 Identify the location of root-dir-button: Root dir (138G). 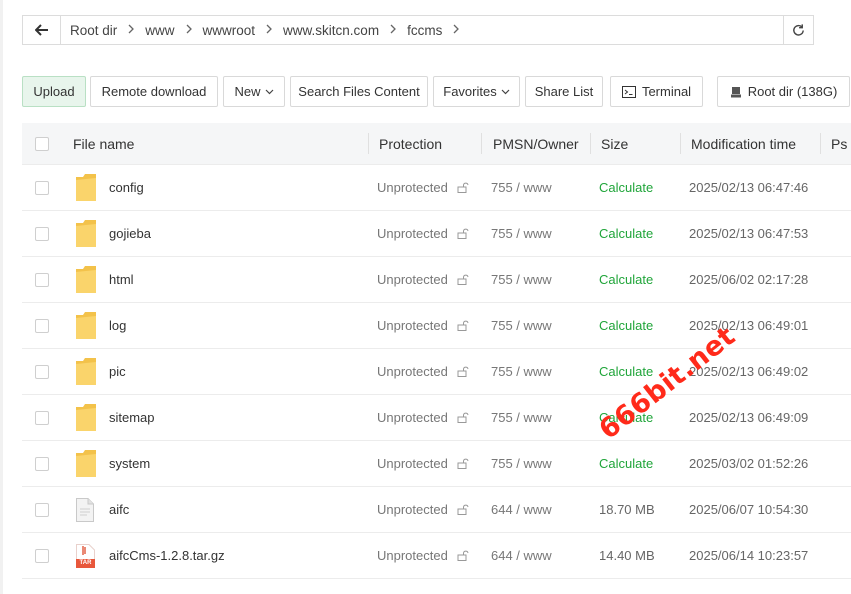
(783, 91).